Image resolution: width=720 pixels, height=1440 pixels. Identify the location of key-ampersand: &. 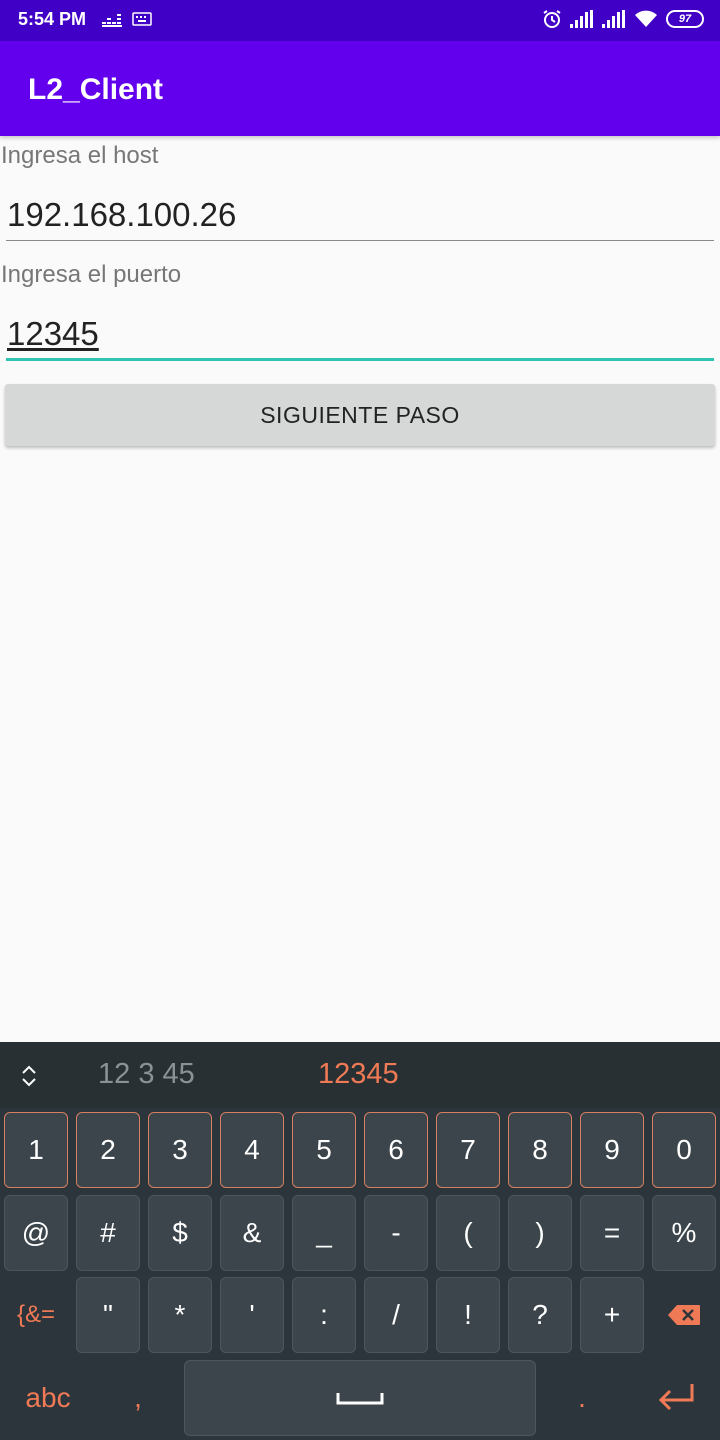
(252, 1233).